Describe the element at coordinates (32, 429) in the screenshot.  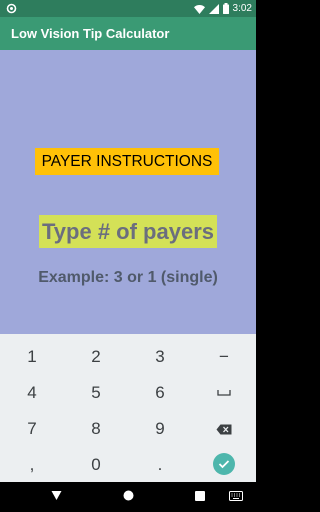
I see `key-7: 7` at that location.